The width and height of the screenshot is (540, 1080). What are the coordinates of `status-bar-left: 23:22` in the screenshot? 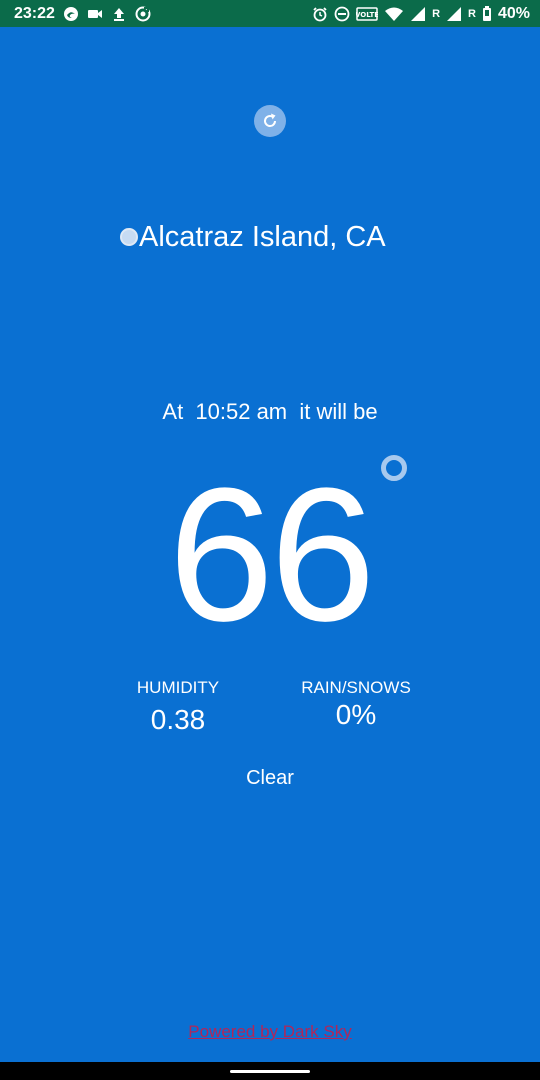 It's located at (82, 14).